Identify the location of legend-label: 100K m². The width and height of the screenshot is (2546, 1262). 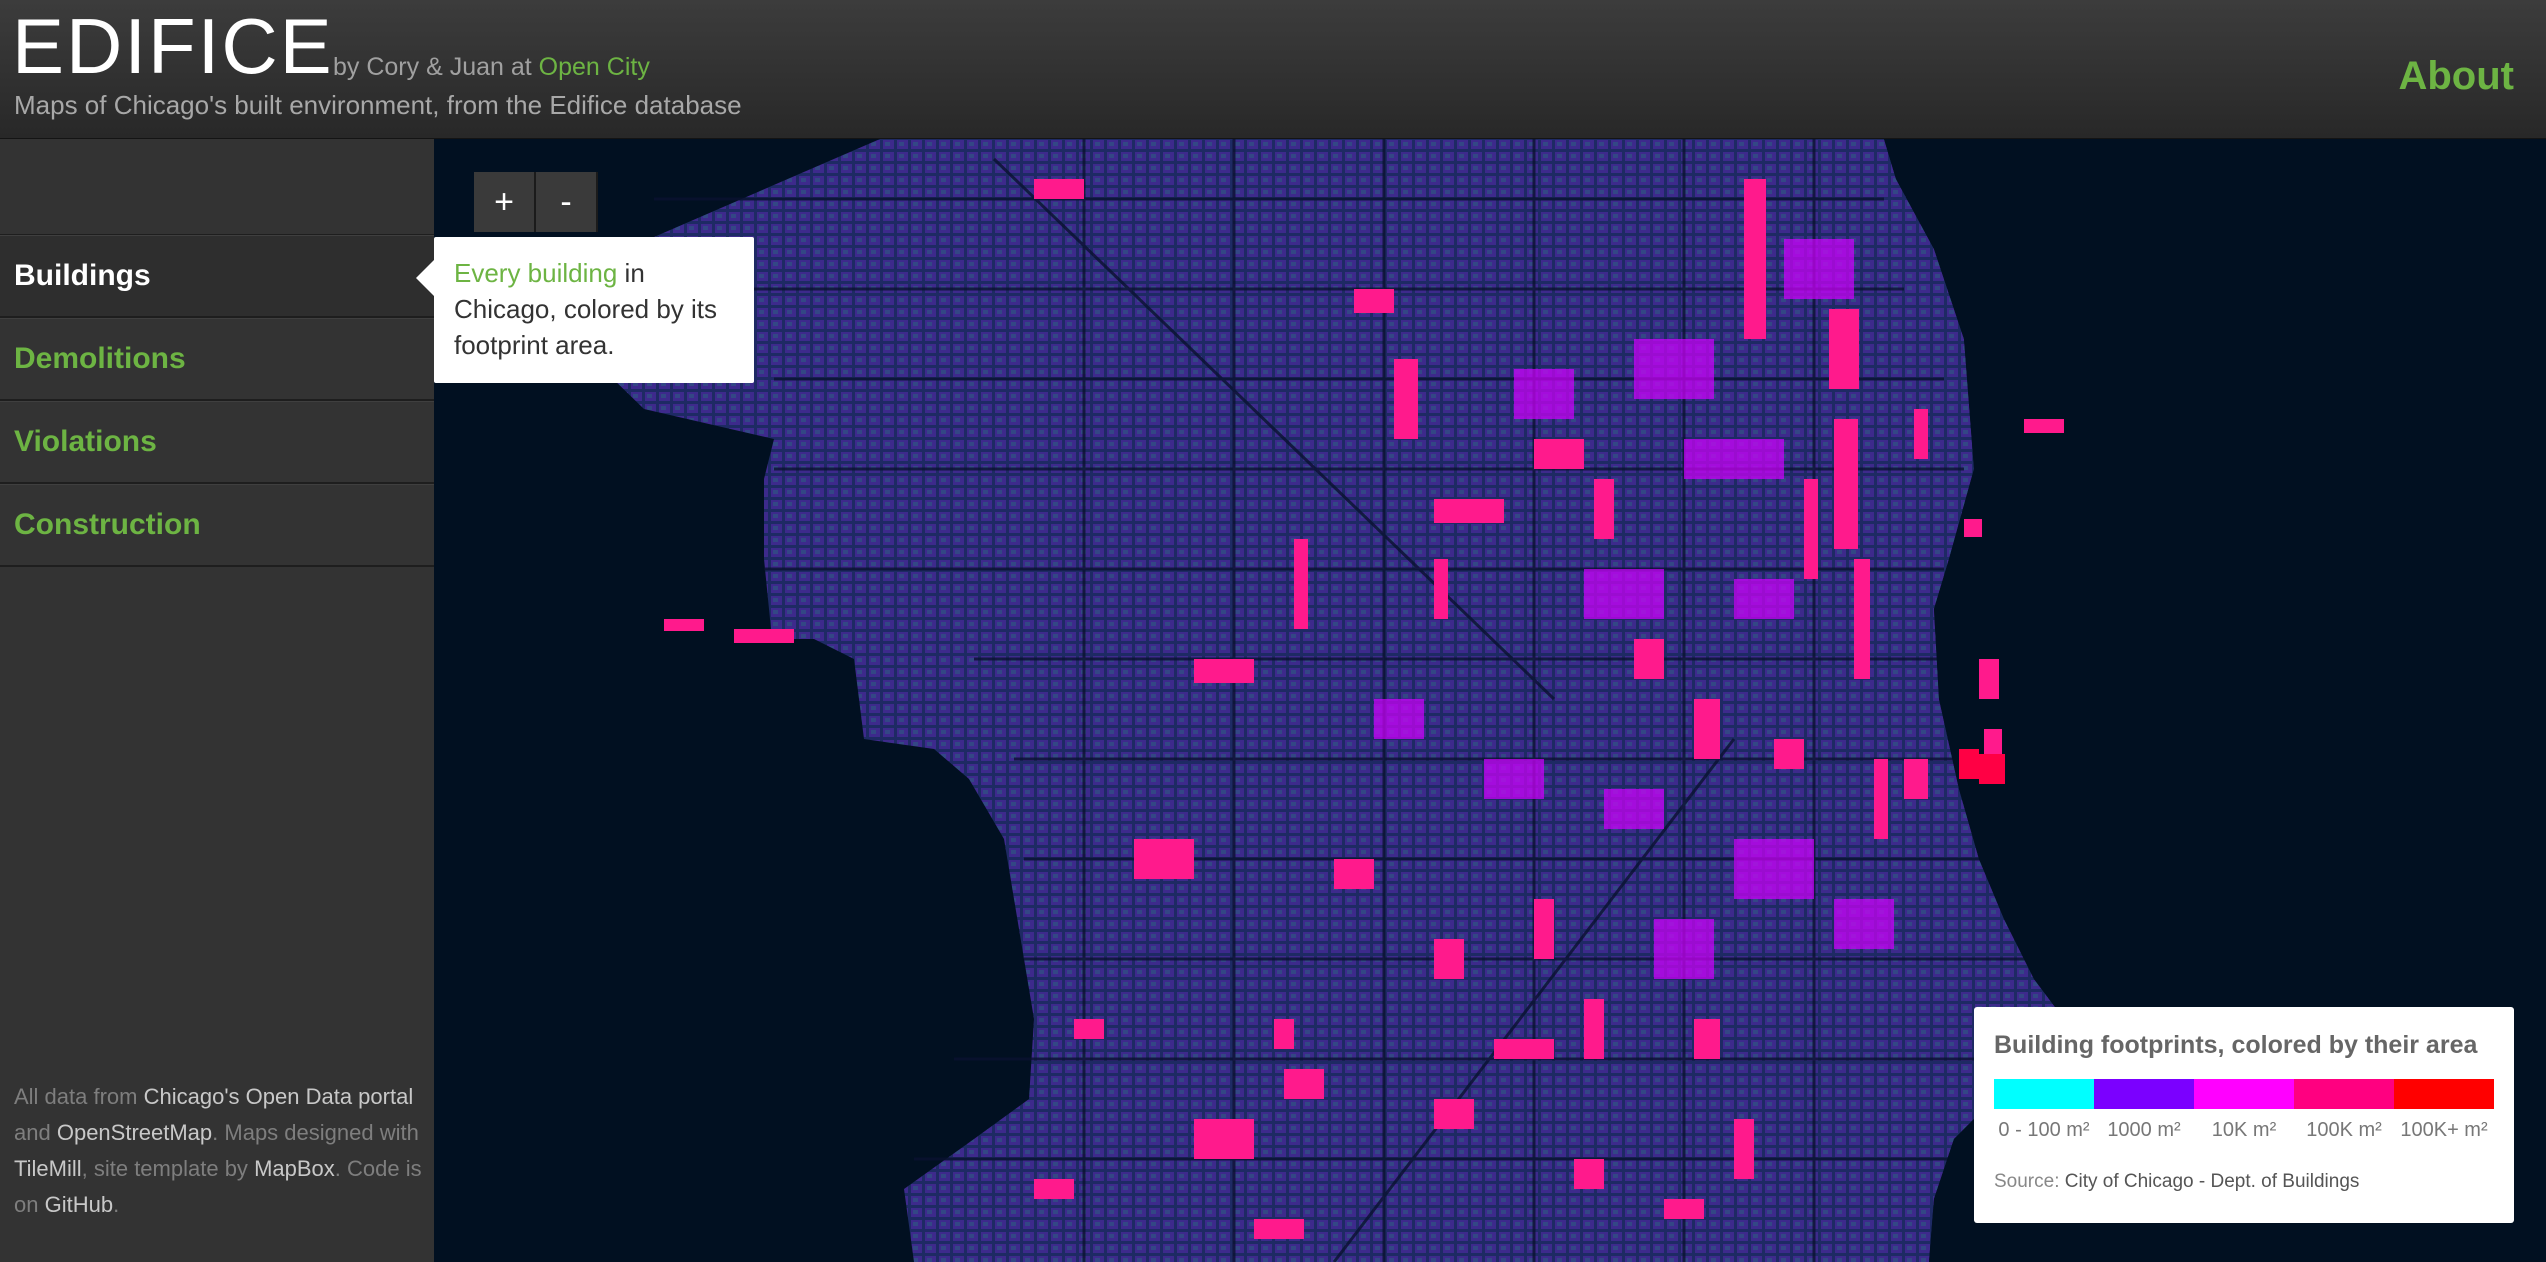
(2344, 1130).